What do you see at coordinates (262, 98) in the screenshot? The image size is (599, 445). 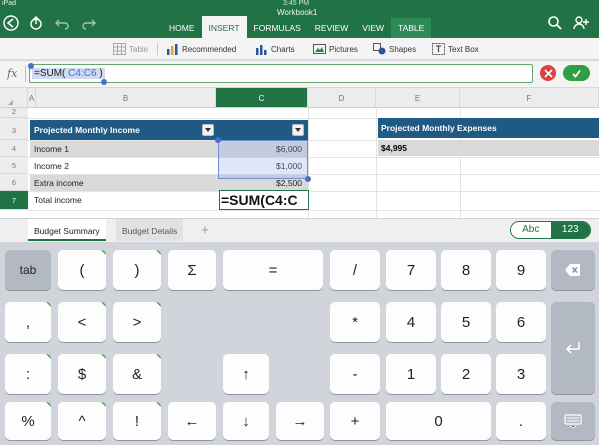 I see `column-header-c: C` at bounding box center [262, 98].